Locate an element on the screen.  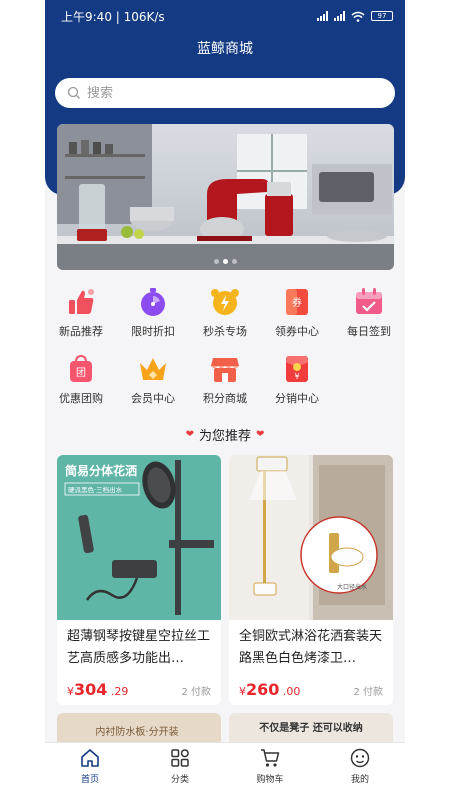
kitchen-appliances-image is located at coordinates (225, 197).